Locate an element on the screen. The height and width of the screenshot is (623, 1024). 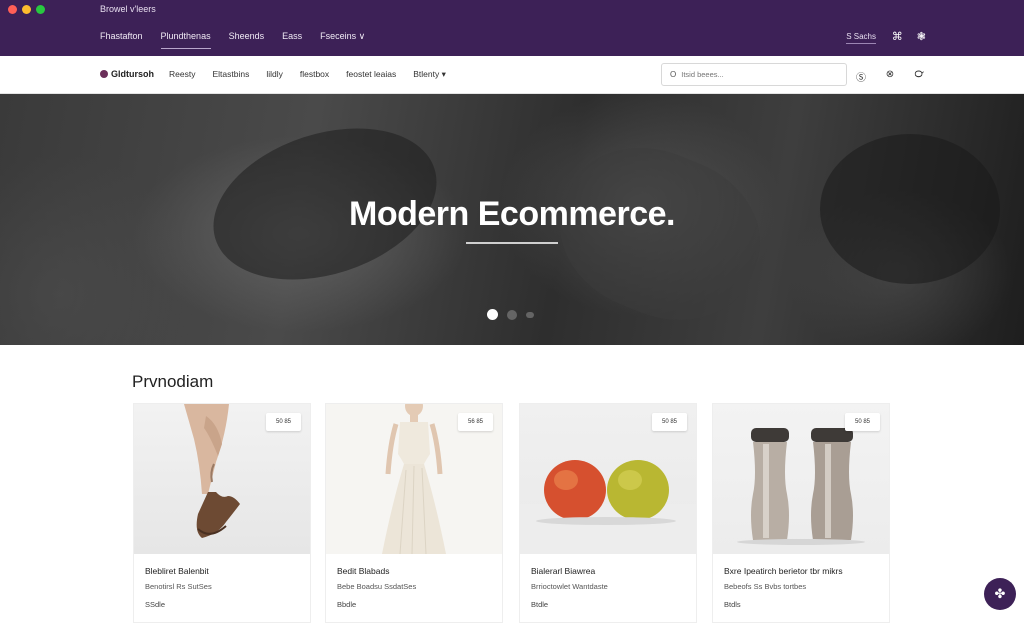
product-description: Benotirsl Rs SutSes is located at coordinates (178, 586).